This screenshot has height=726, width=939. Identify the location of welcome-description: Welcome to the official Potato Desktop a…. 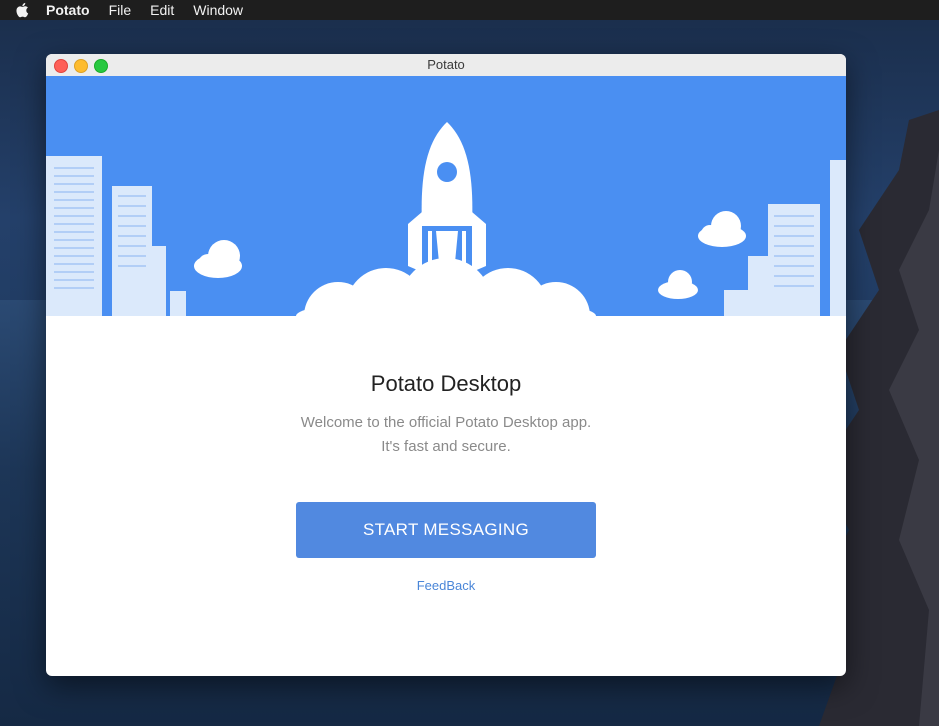
(446, 422).